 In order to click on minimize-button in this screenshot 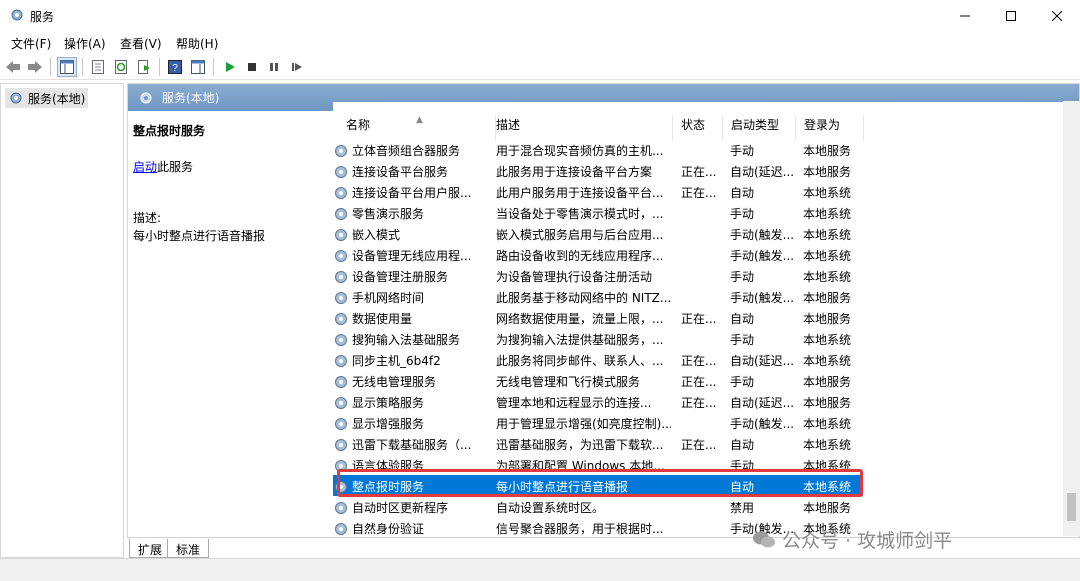, I will do `click(965, 15)`.